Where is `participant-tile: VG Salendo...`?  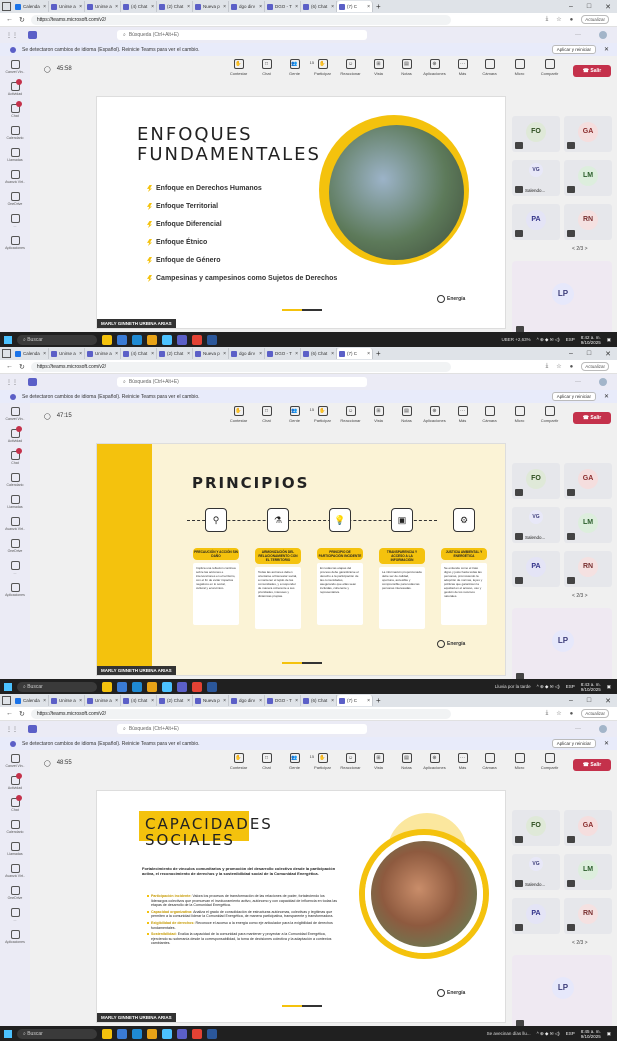
participant-tile: VG Salendo... is located at coordinates (536, 178).